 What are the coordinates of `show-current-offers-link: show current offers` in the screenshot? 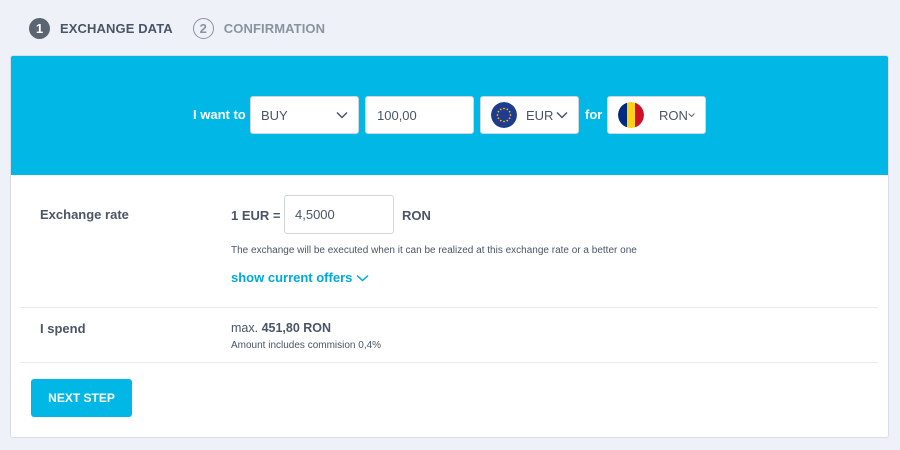 It's located at (300, 277).